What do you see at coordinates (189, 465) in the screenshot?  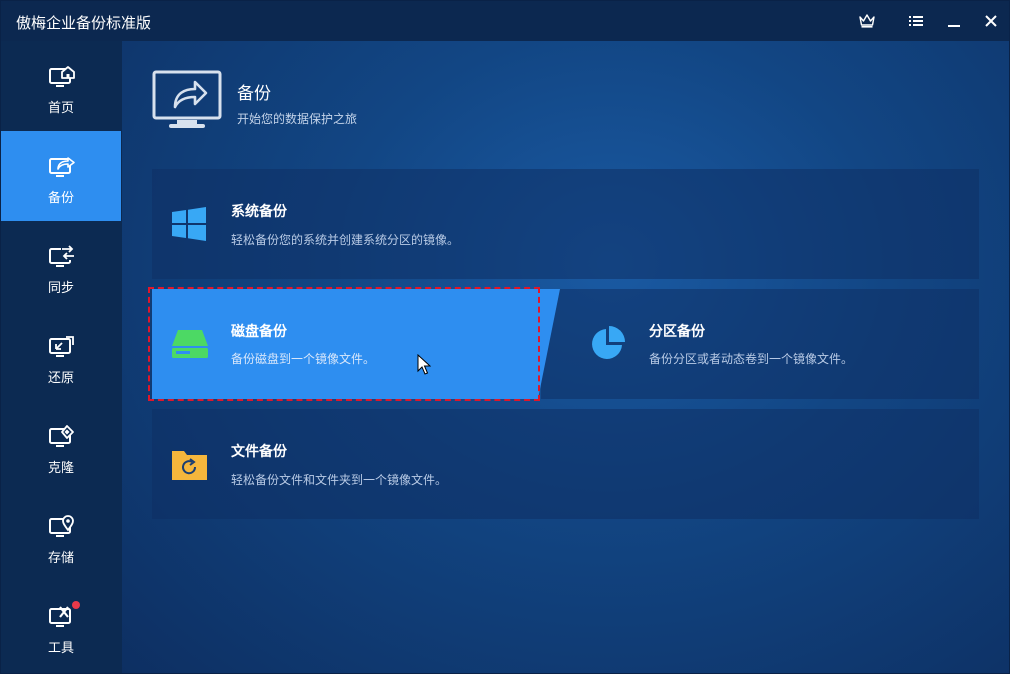 I see `folder-icon` at bounding box center [189, 465].